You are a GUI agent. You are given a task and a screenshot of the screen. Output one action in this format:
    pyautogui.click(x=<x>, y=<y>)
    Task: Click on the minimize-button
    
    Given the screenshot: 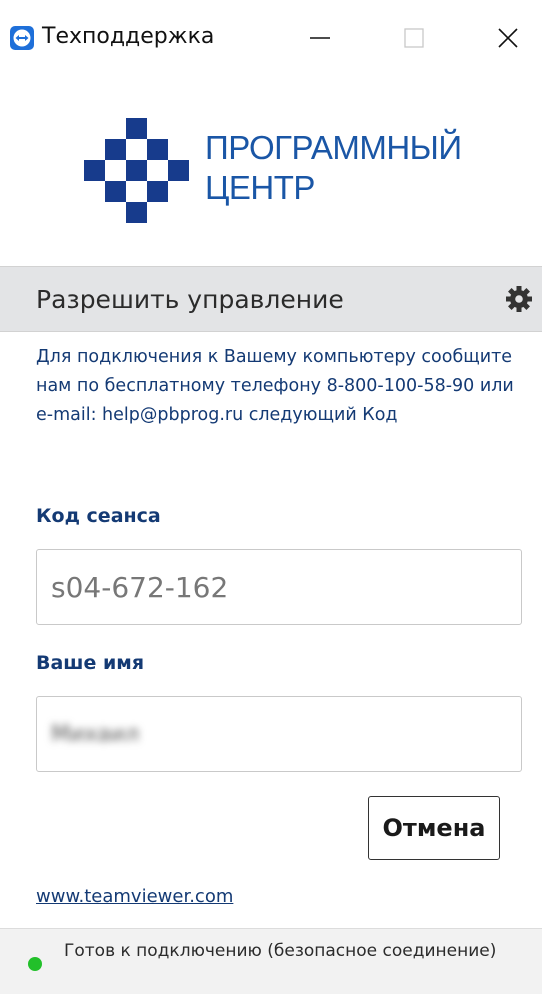 What is the action you would take?
    pyautogui.click(x=320, y=38)
    